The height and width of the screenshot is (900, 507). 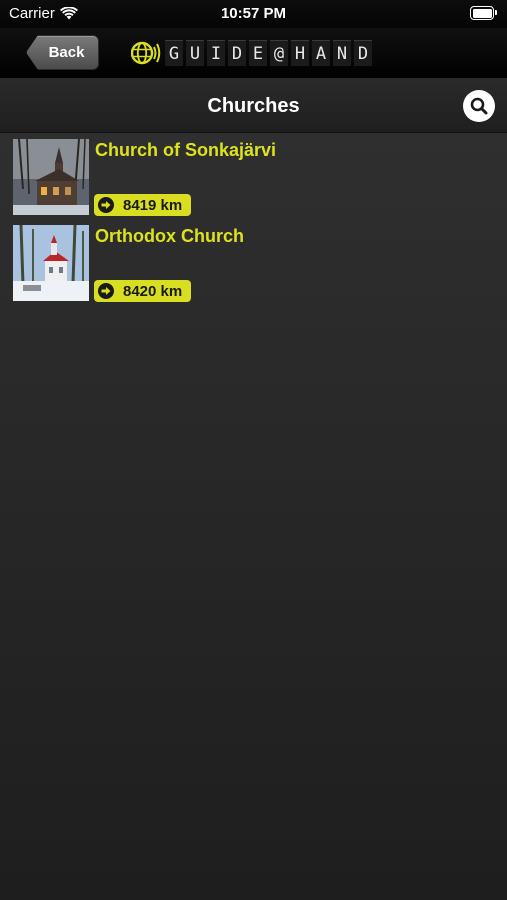 I want to click on globe-sound-icon, so click(x=146, y=53).